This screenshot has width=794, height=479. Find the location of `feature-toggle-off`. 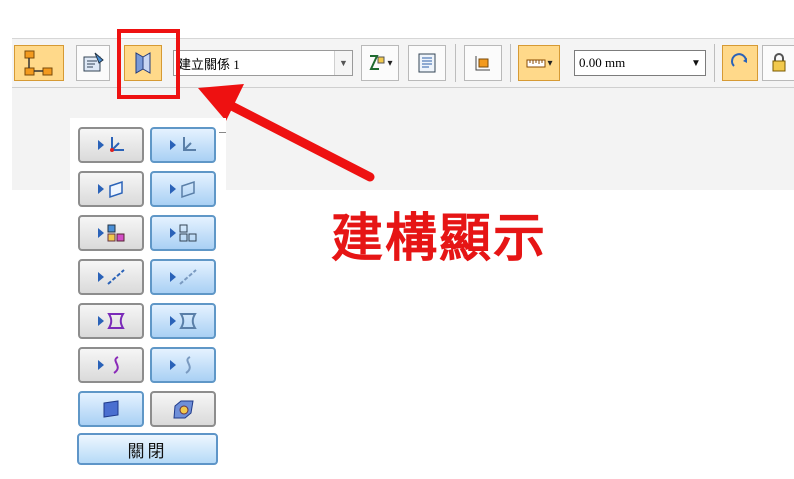

feature-toggle-off is located at coordinates (111, 233).